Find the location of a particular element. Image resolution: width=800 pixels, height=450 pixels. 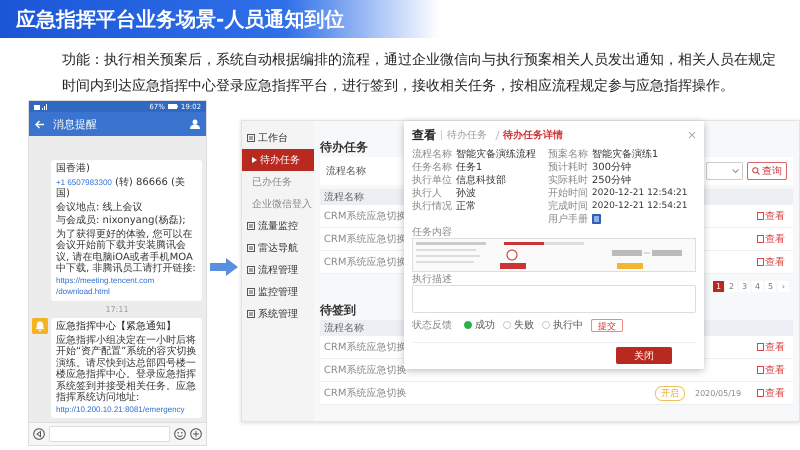

sidebar-item: 待办任务 is located at coordinates (278, 160).